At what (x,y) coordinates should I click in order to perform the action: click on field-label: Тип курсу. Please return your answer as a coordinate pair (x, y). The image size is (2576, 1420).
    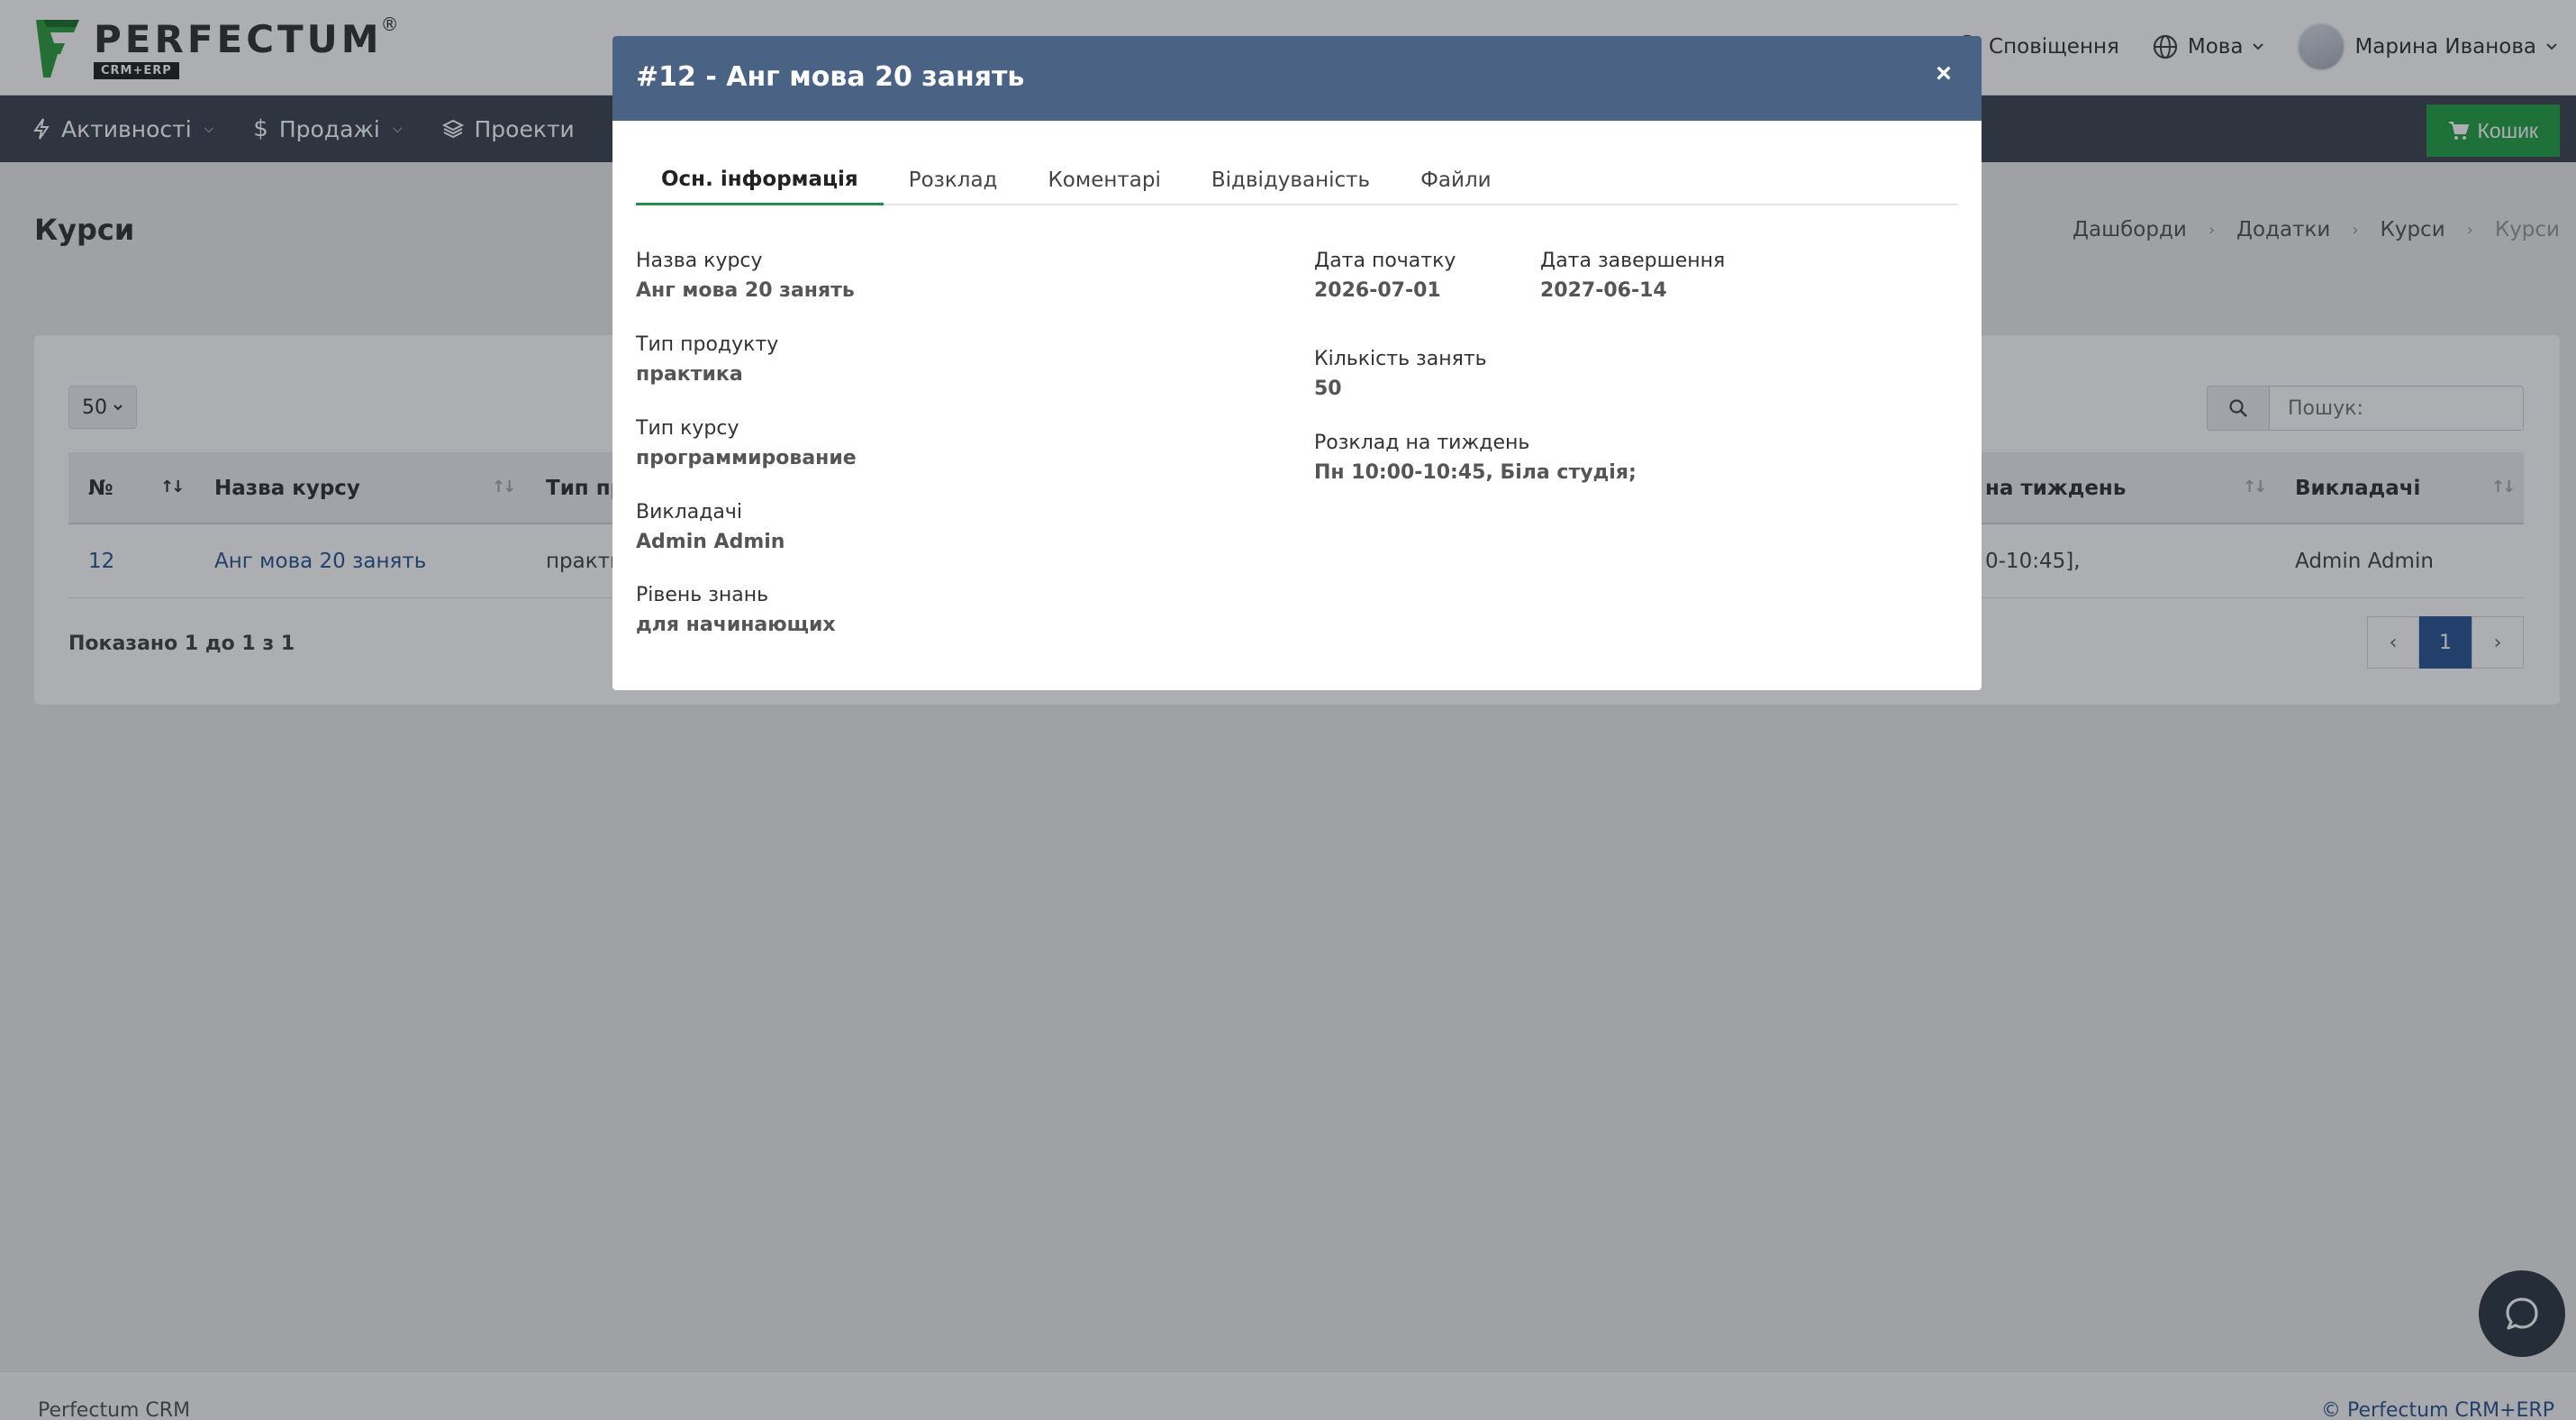
    Looking at the image, I should click on (687, 428).